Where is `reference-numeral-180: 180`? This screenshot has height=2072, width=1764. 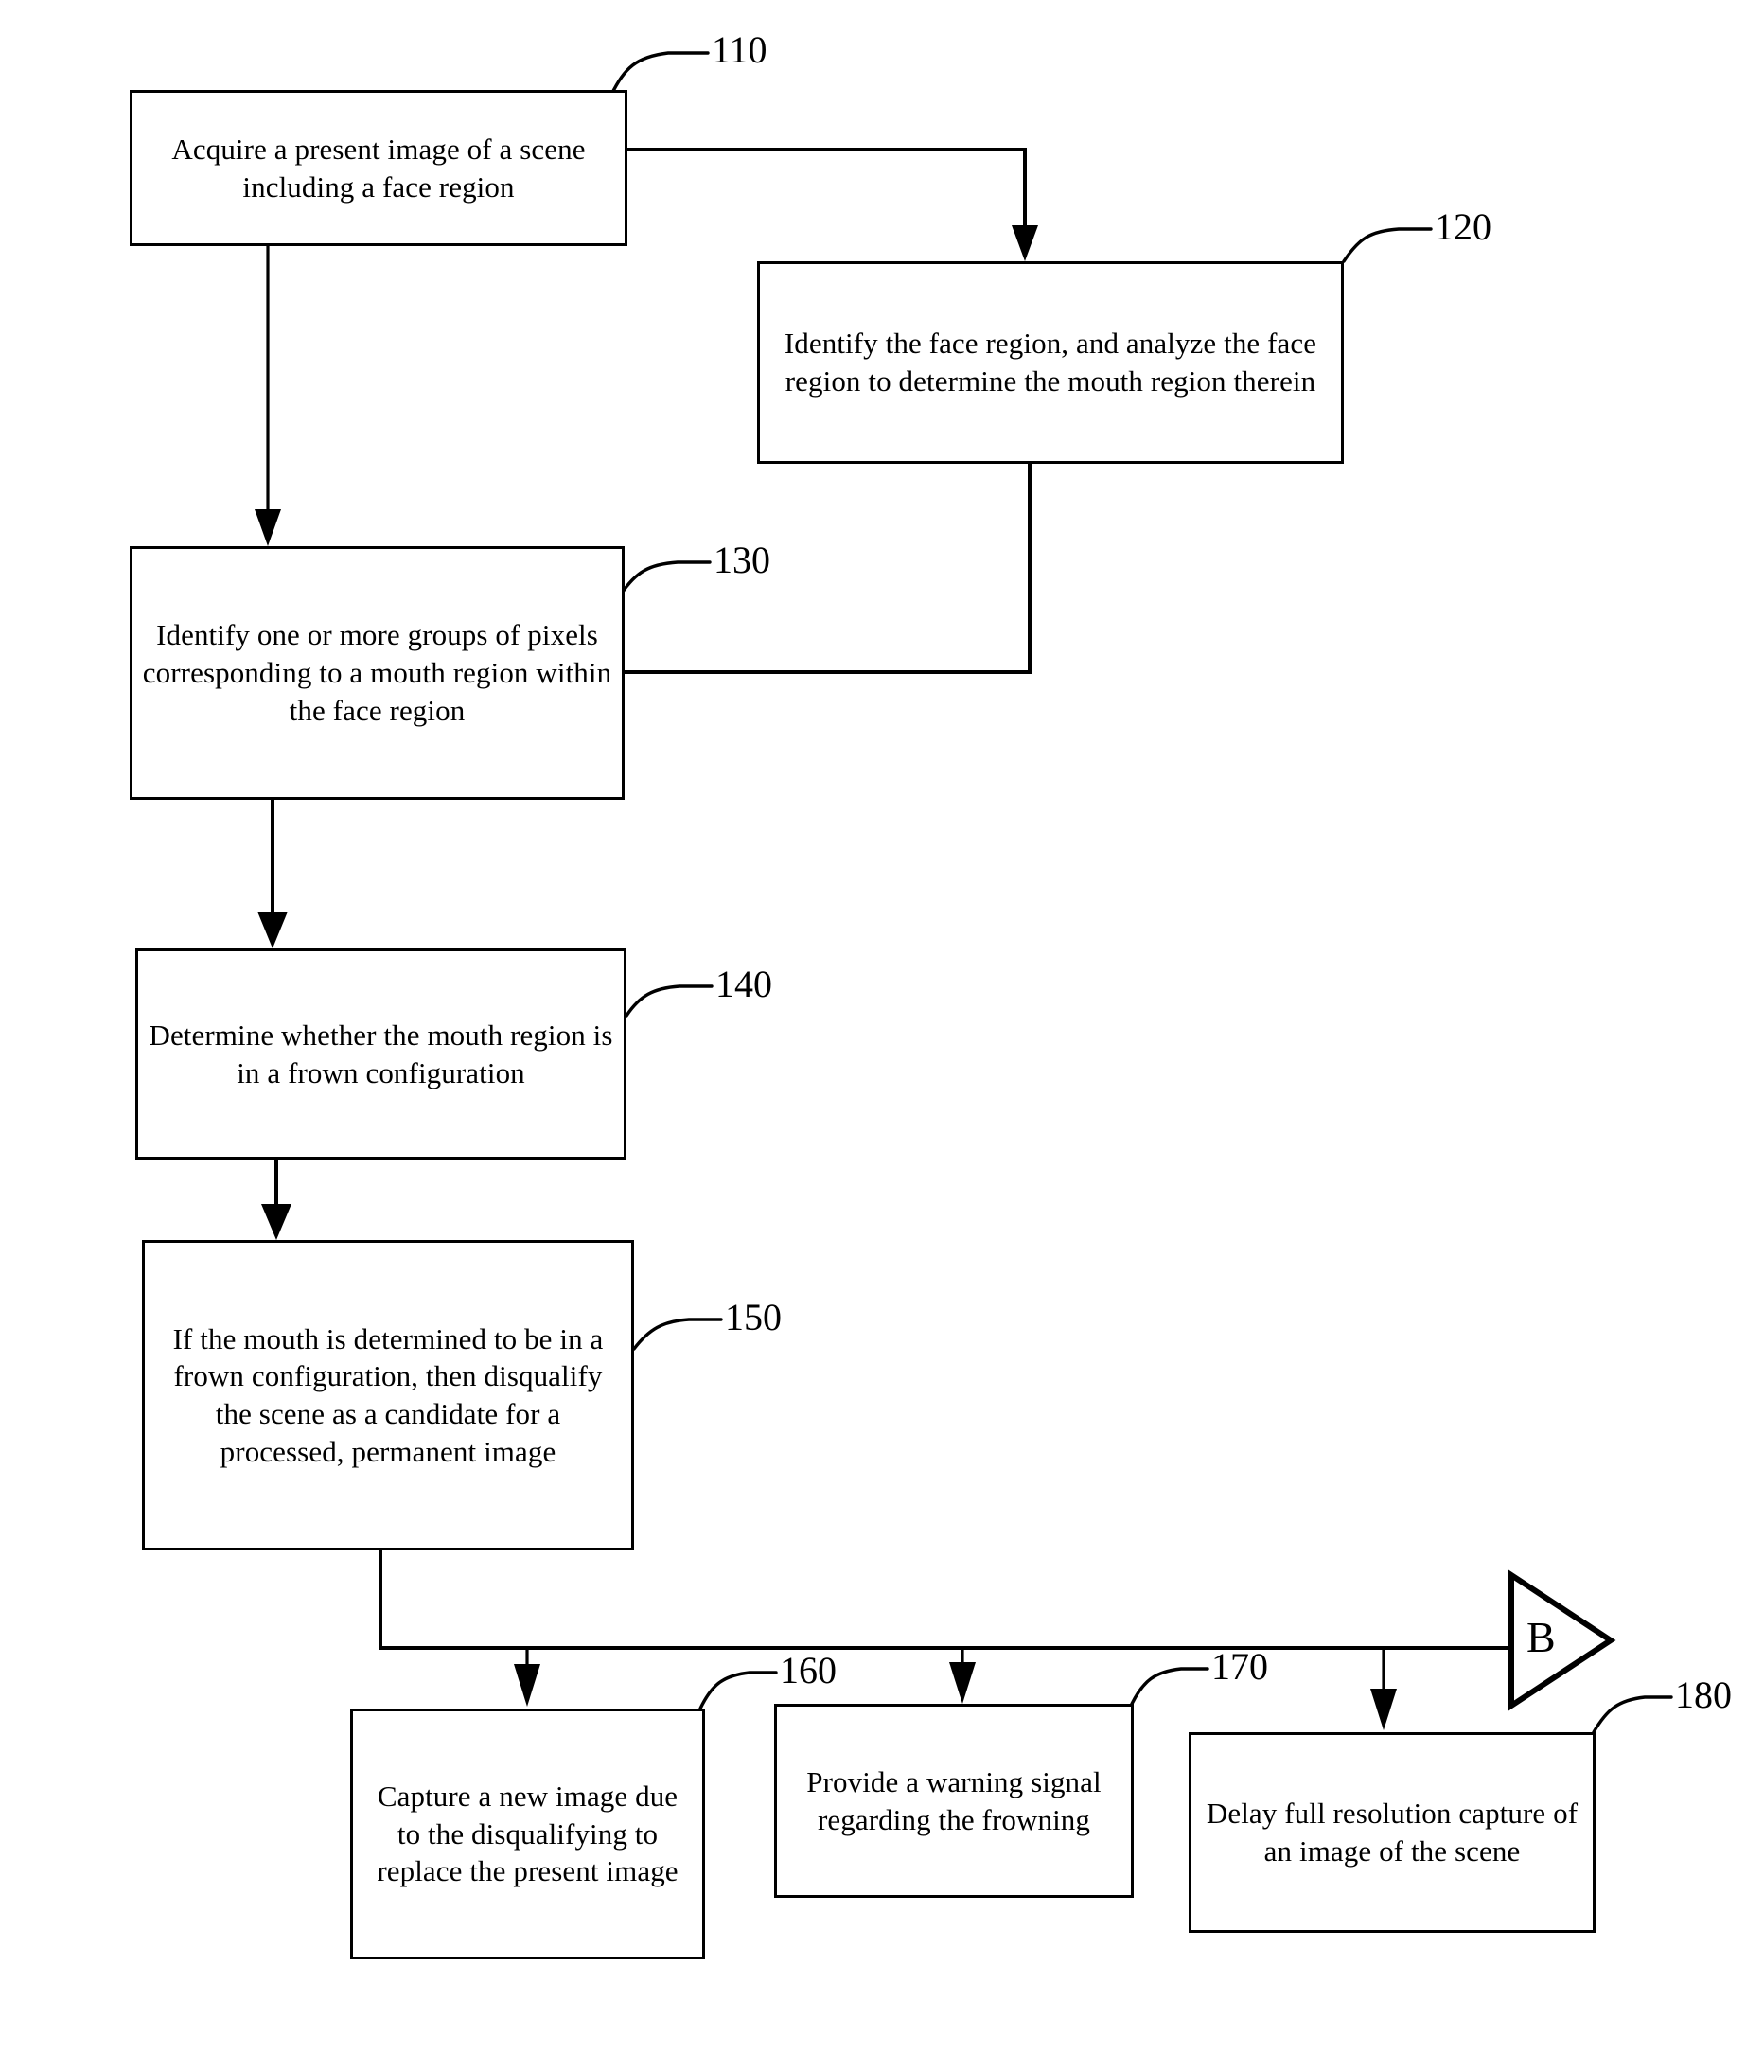 reference-numeral-180: 180 is located at coordinates (1703, 1695).